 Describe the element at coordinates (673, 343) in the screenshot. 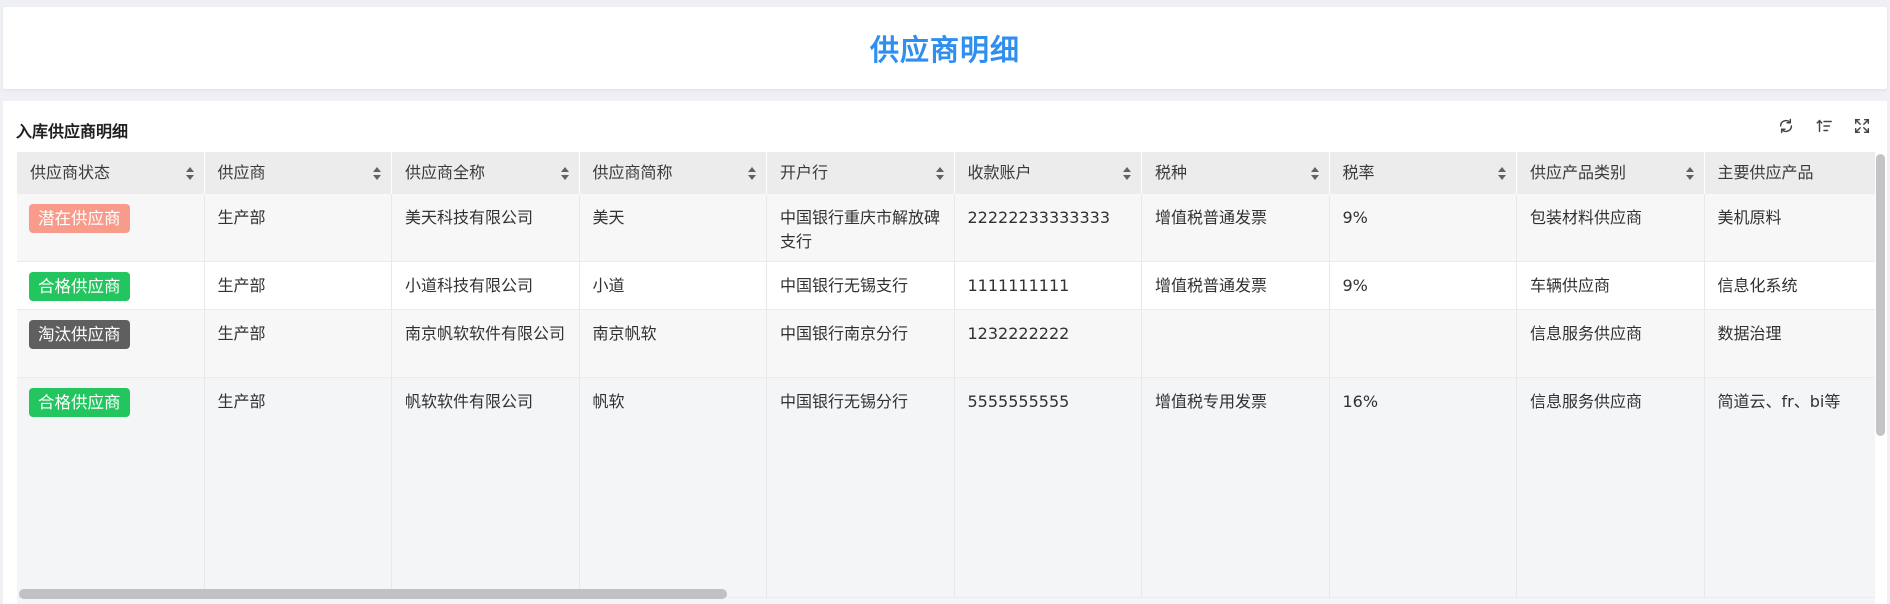

I see `table-cell: 南京帆软` at that location.